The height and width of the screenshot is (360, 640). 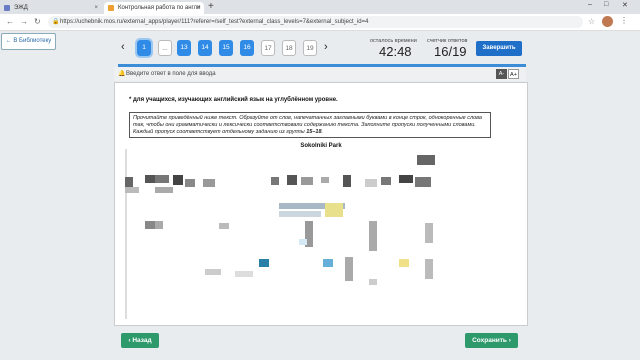 I want to click on hint-bar: 🔔 Введите ответ в поле для ввода, so click(x=320, y=74).